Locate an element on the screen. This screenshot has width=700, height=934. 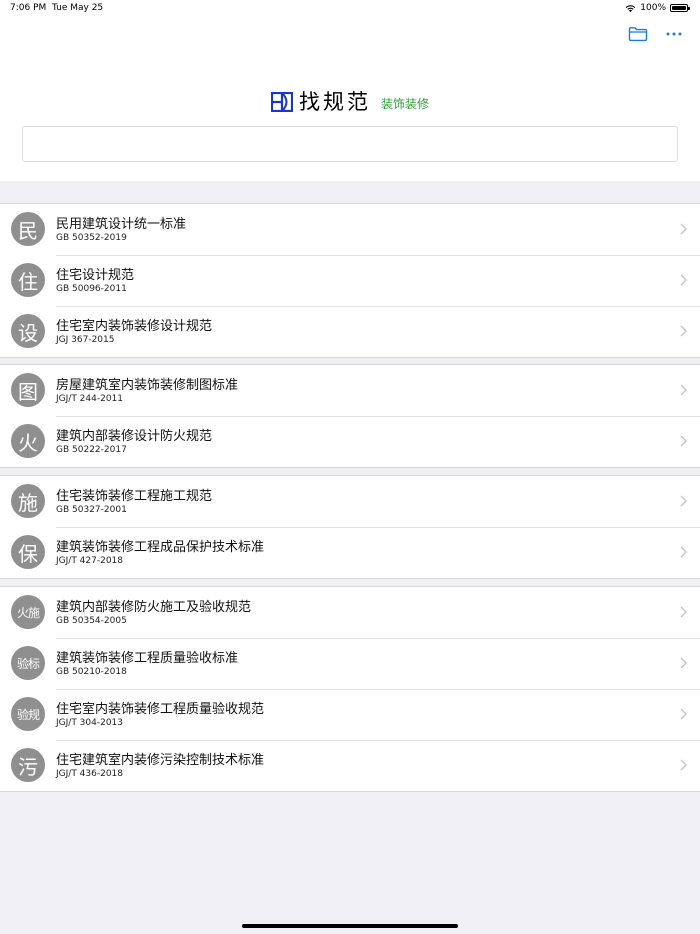
list-item: 保建筑装饰装修工程成品保护技术标准 JGJ/T 427-2018 is located at coordinates (350, 552).